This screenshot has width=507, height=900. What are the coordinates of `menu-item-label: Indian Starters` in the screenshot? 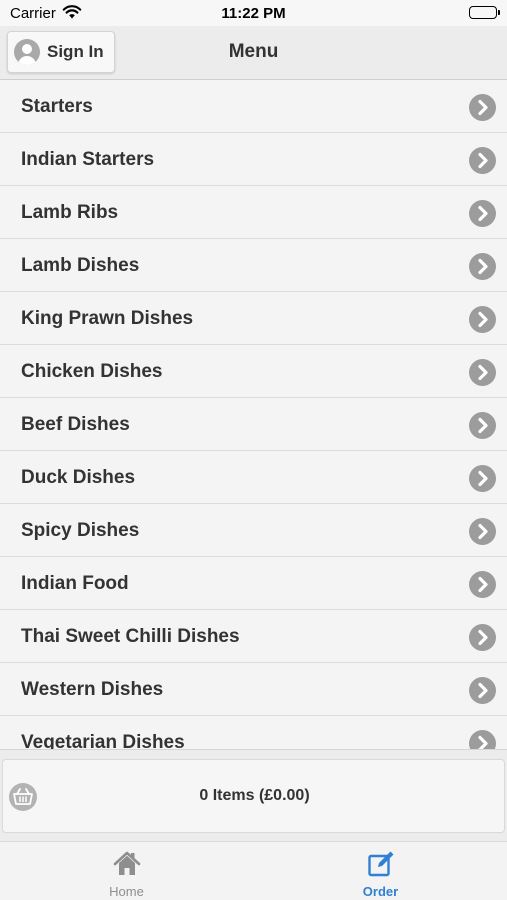 It's located at (88, 159).